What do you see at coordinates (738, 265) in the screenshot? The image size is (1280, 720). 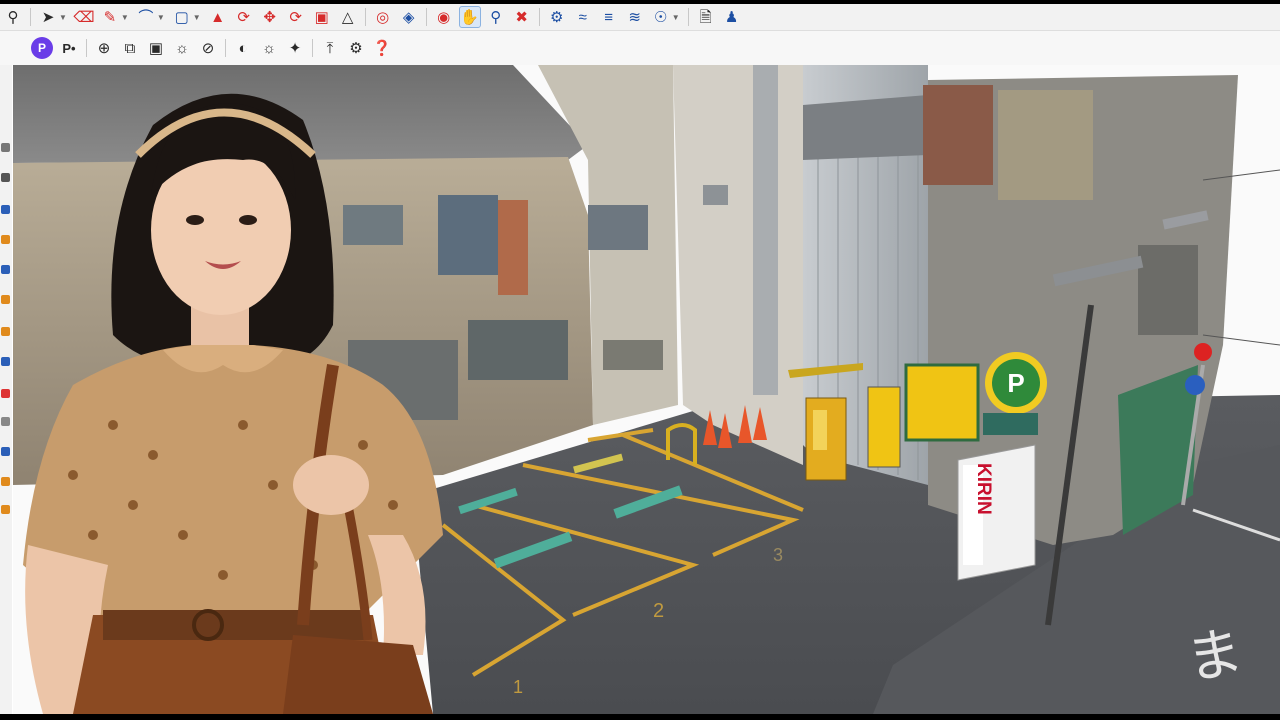 I see `tall-building` at bounding box center [738, 265].